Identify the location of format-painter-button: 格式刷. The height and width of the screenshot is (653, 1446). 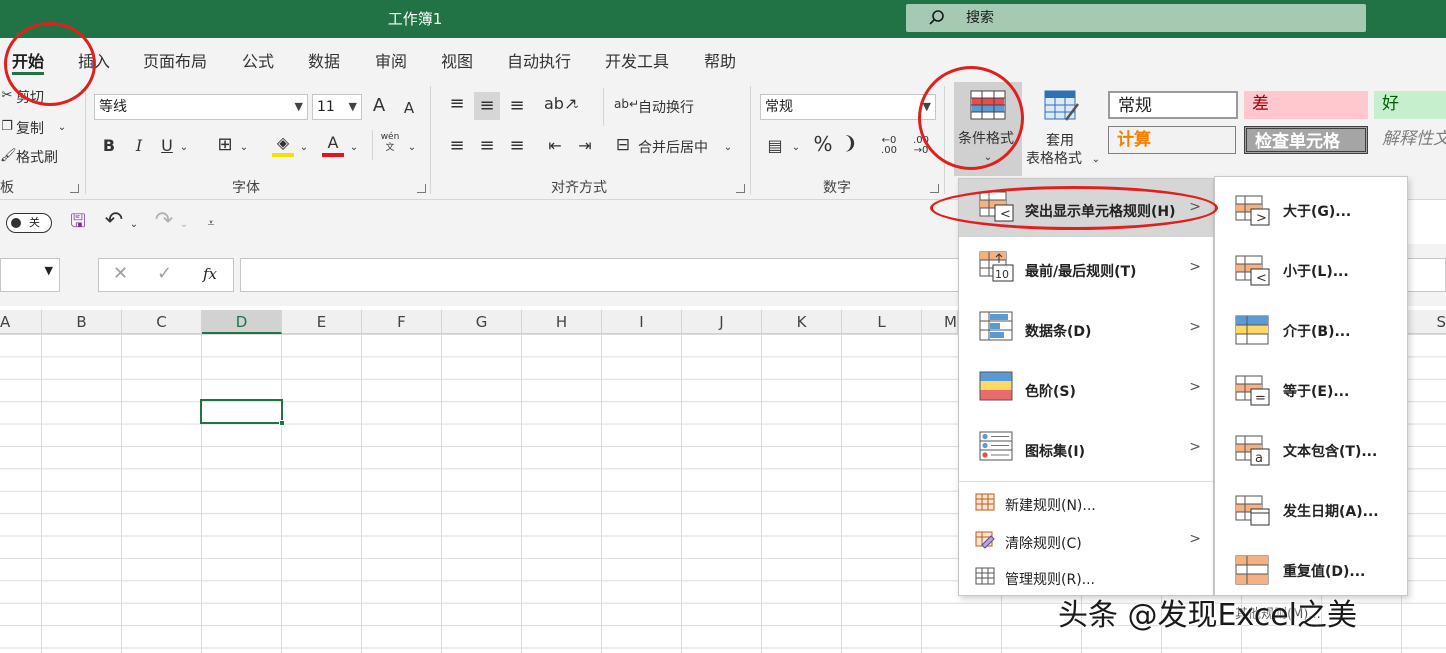
(37, 157).